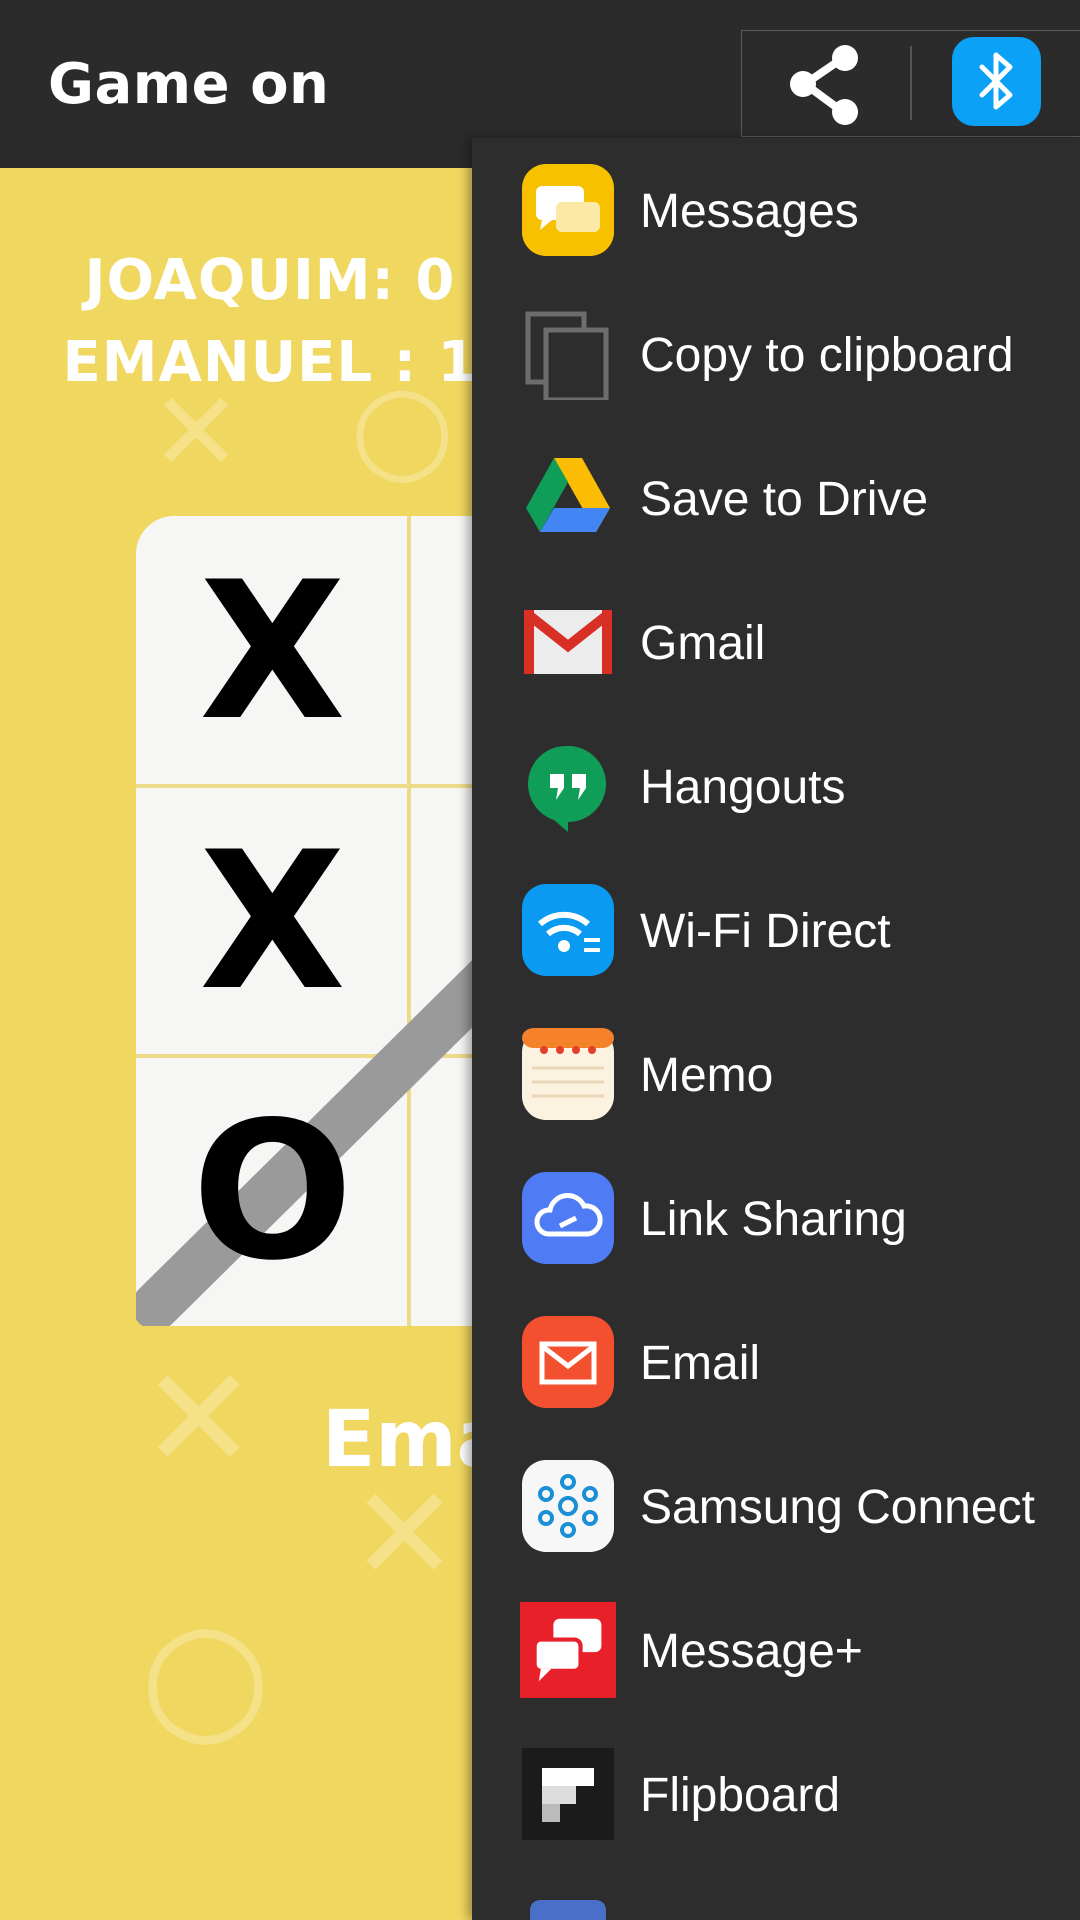 Image resolution: width=1080 pixels, height=1920 pixels. I want to click on share-item-message-plus: Message+, so click(776, 1650).